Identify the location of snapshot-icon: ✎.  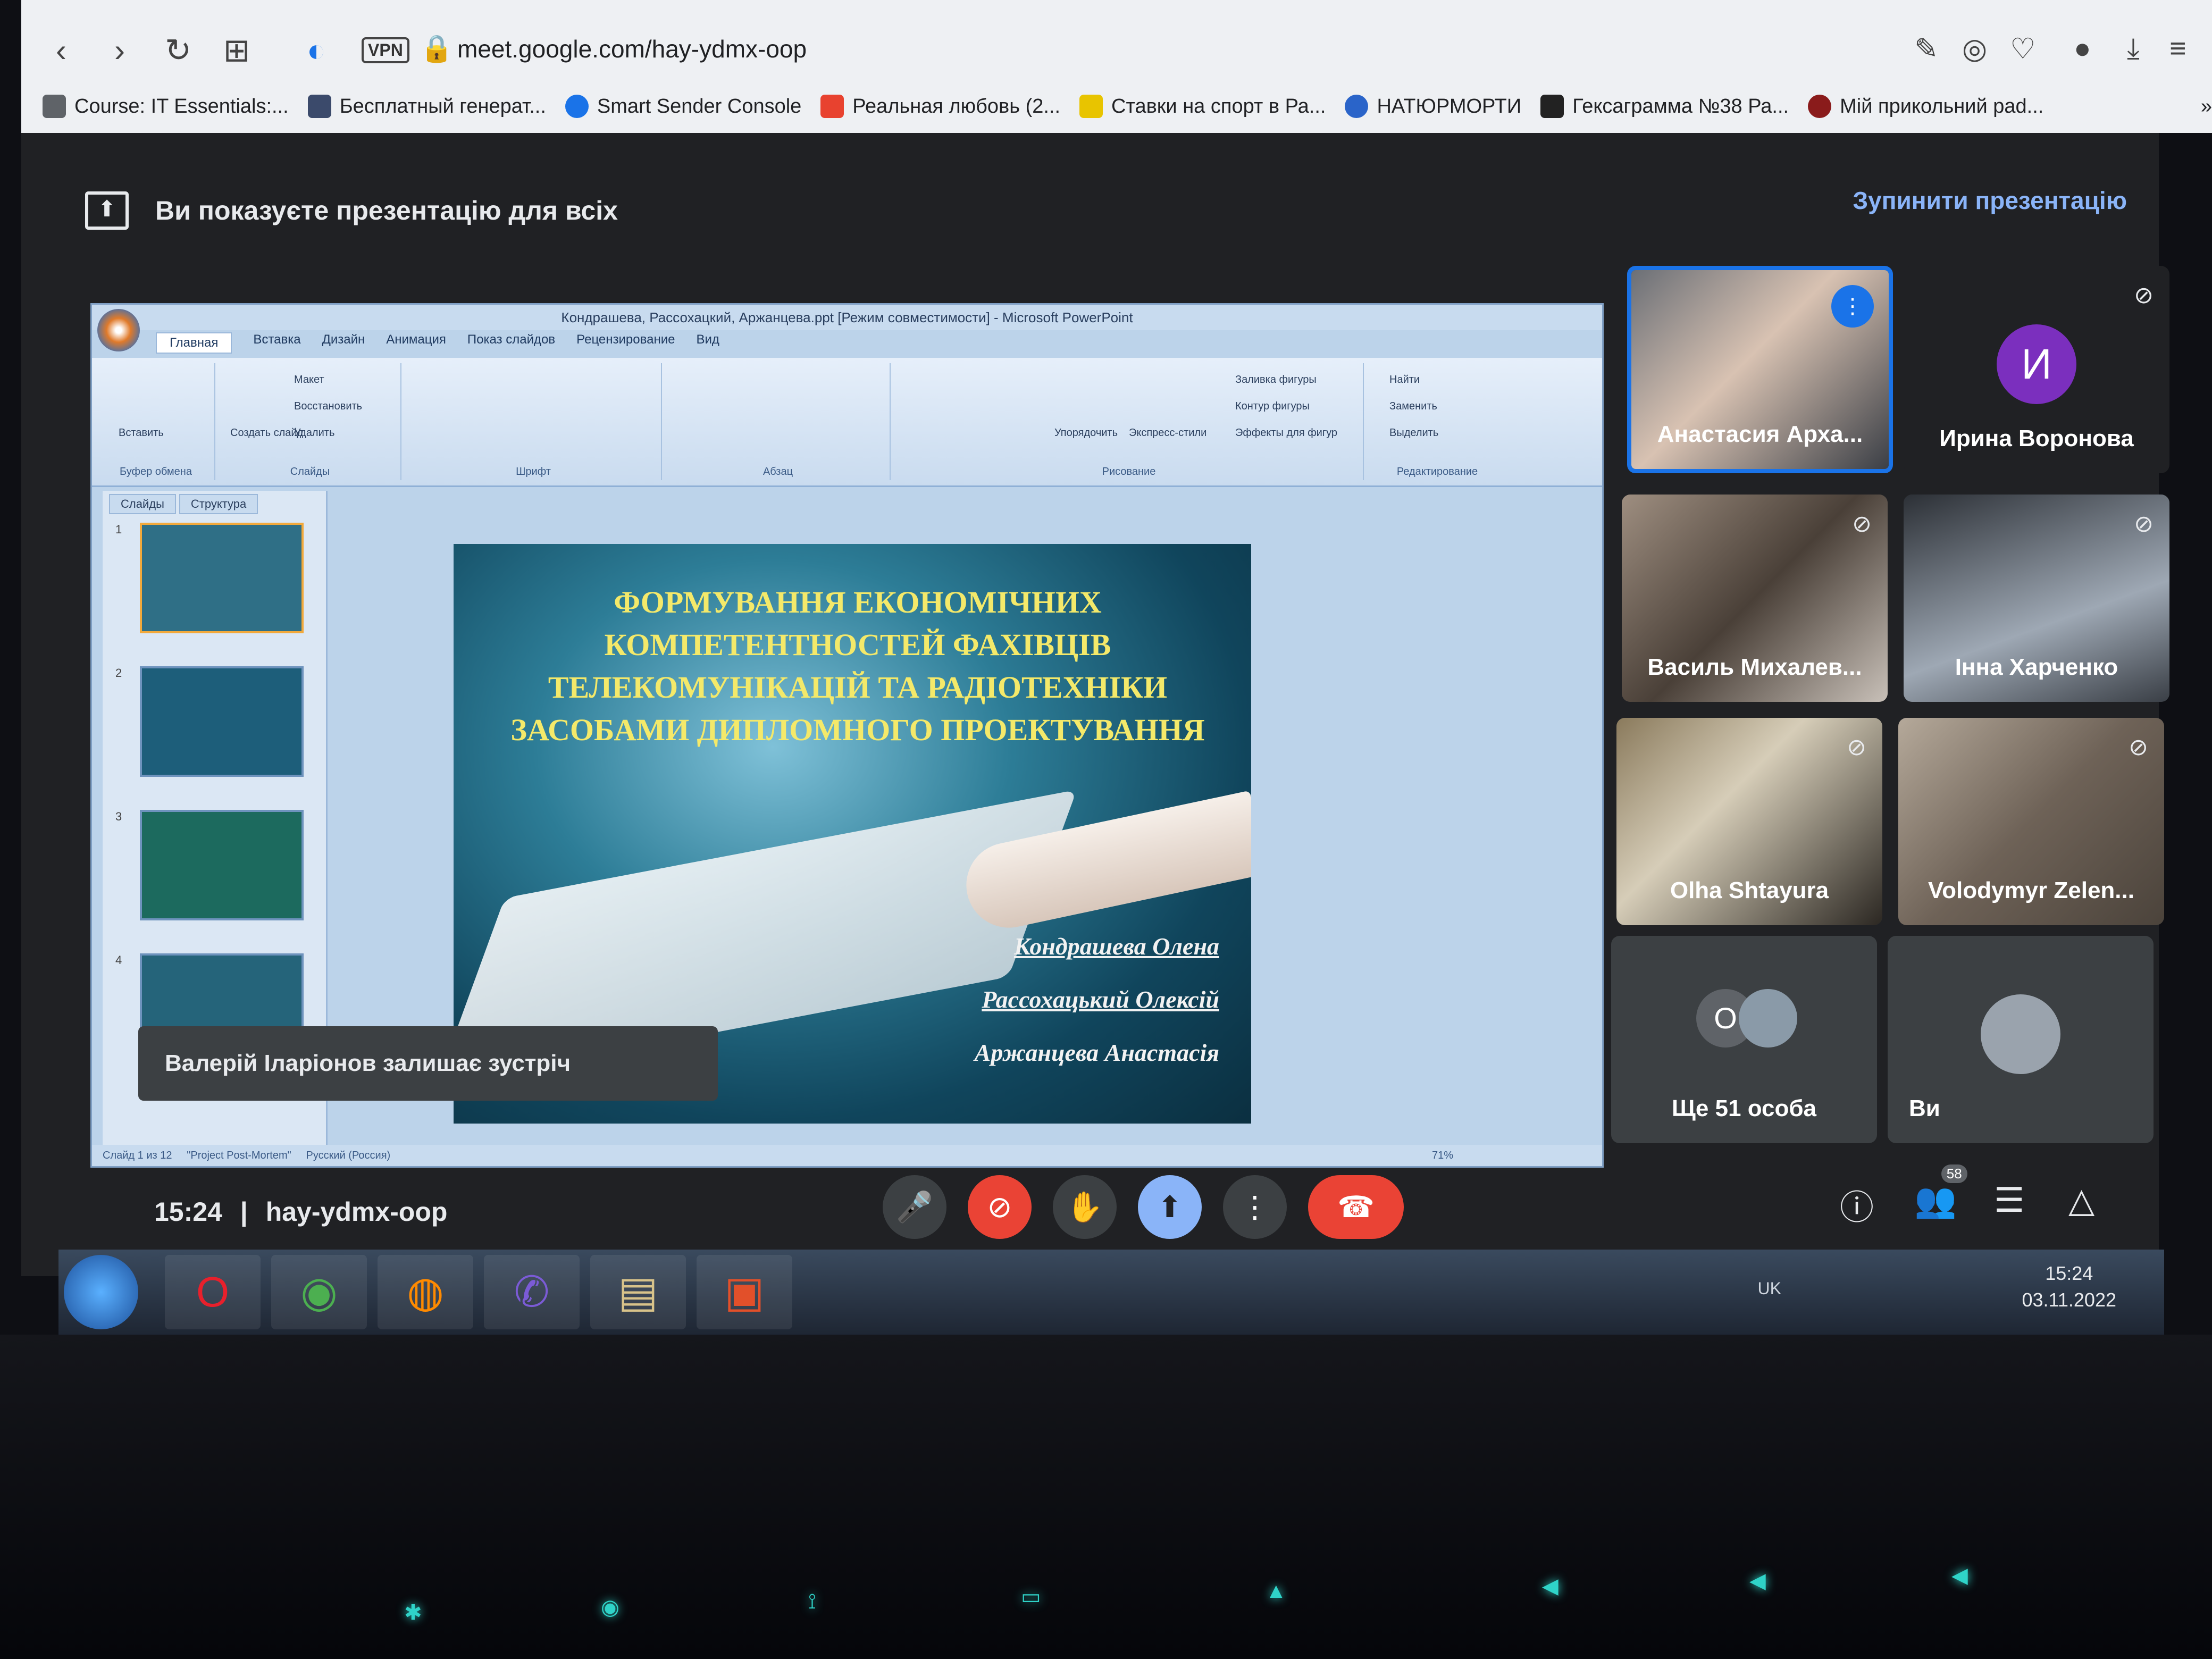
(1926, 48).